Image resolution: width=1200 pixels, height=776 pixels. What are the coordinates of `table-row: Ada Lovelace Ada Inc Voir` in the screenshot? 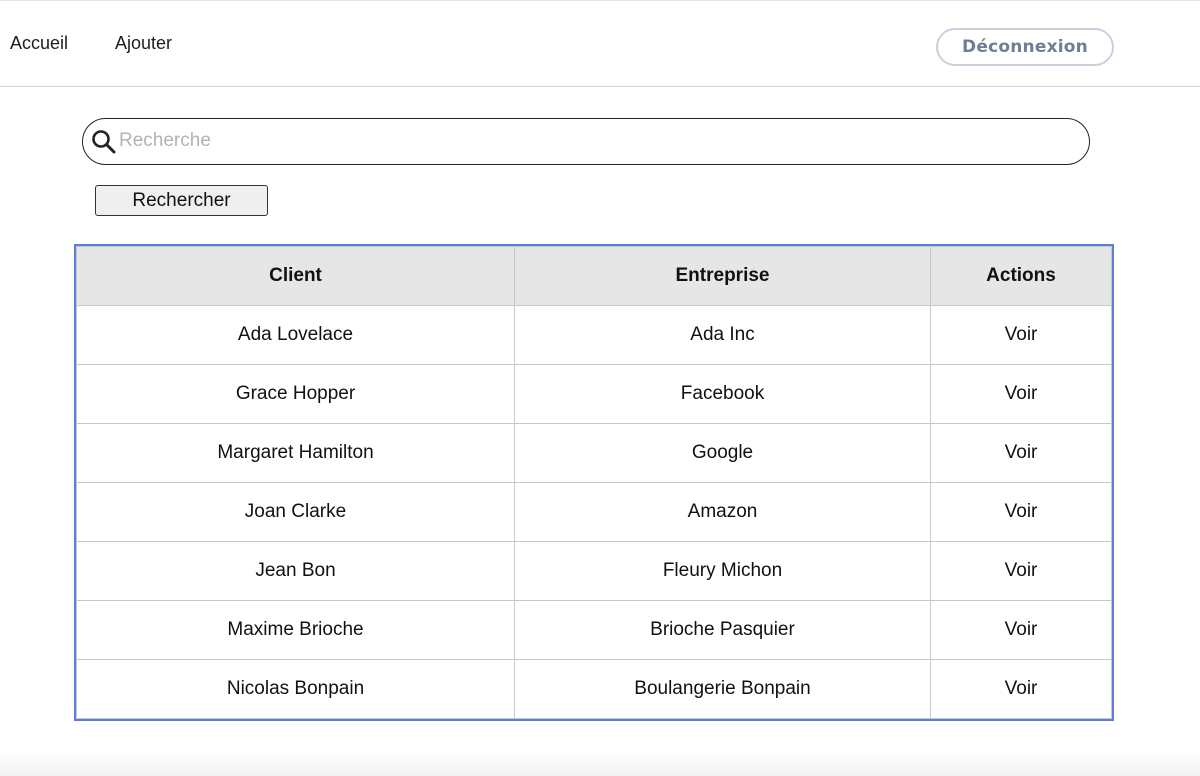 It's located at (594, 335).